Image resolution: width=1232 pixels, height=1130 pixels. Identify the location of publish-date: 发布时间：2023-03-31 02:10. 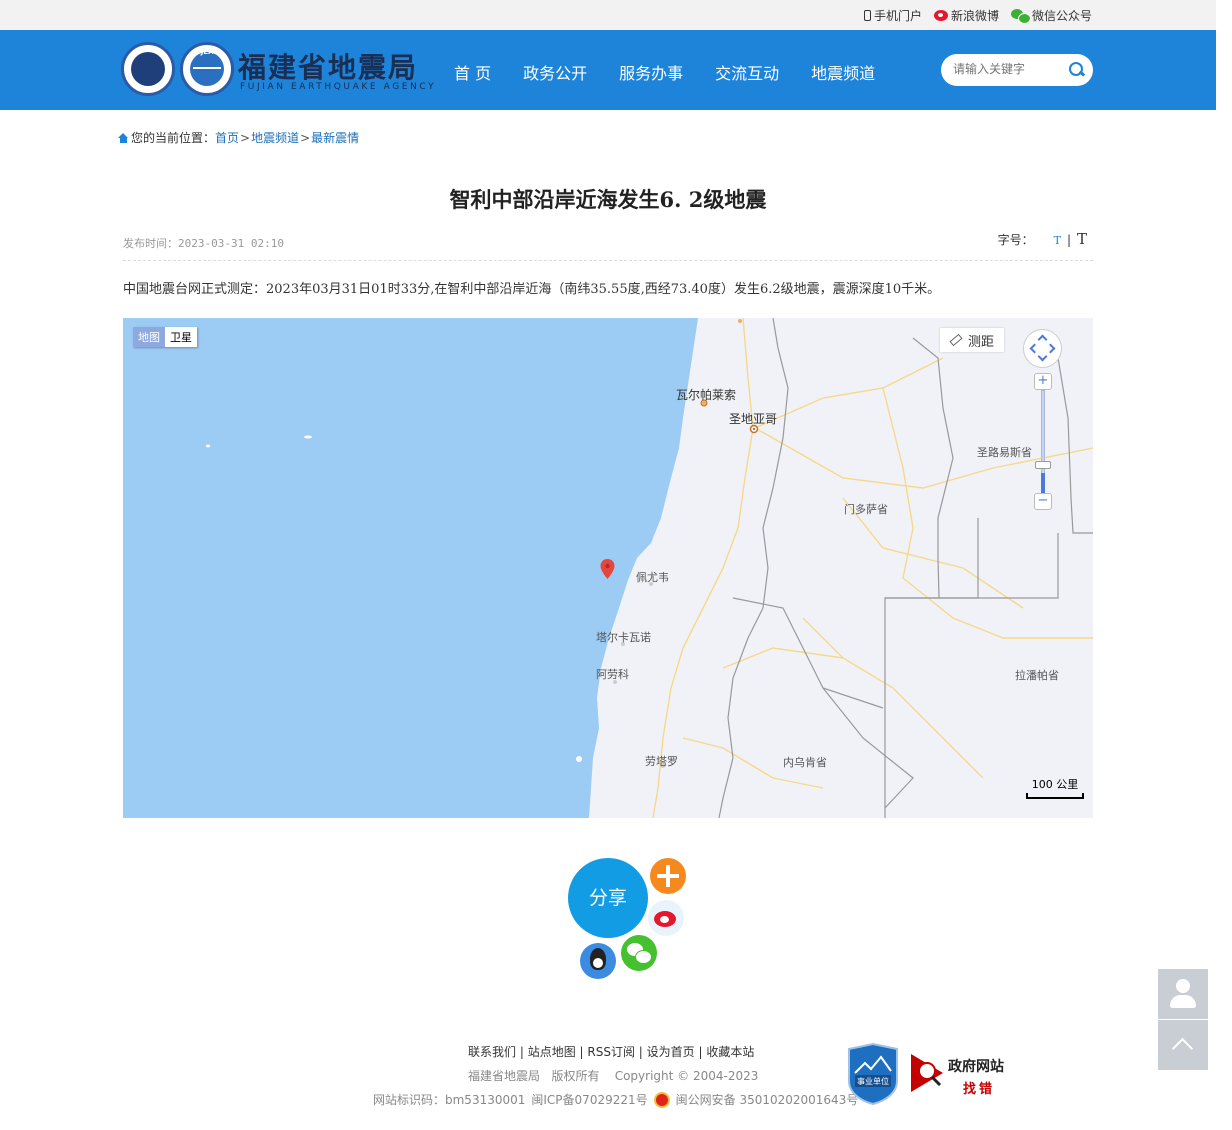
(203, 243).